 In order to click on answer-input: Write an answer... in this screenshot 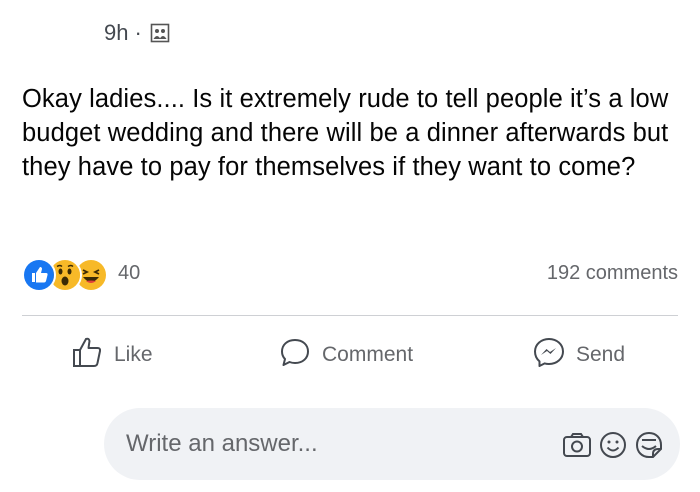, I will do `click(222, 444)`.